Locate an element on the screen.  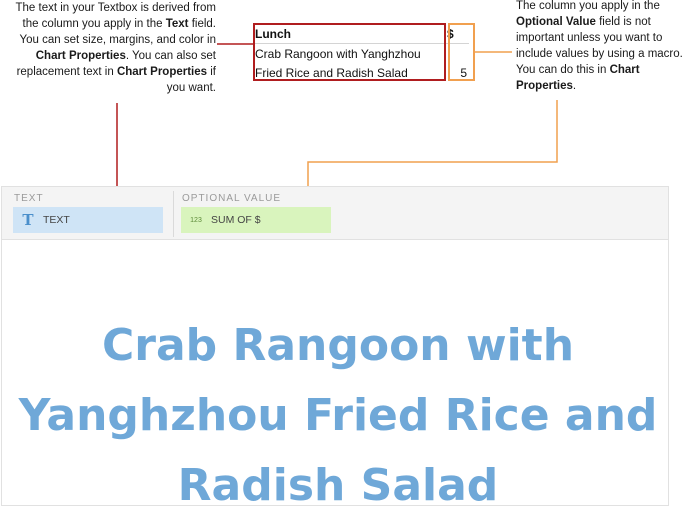
text-type-icon: T is located at coordinates (28, 220).